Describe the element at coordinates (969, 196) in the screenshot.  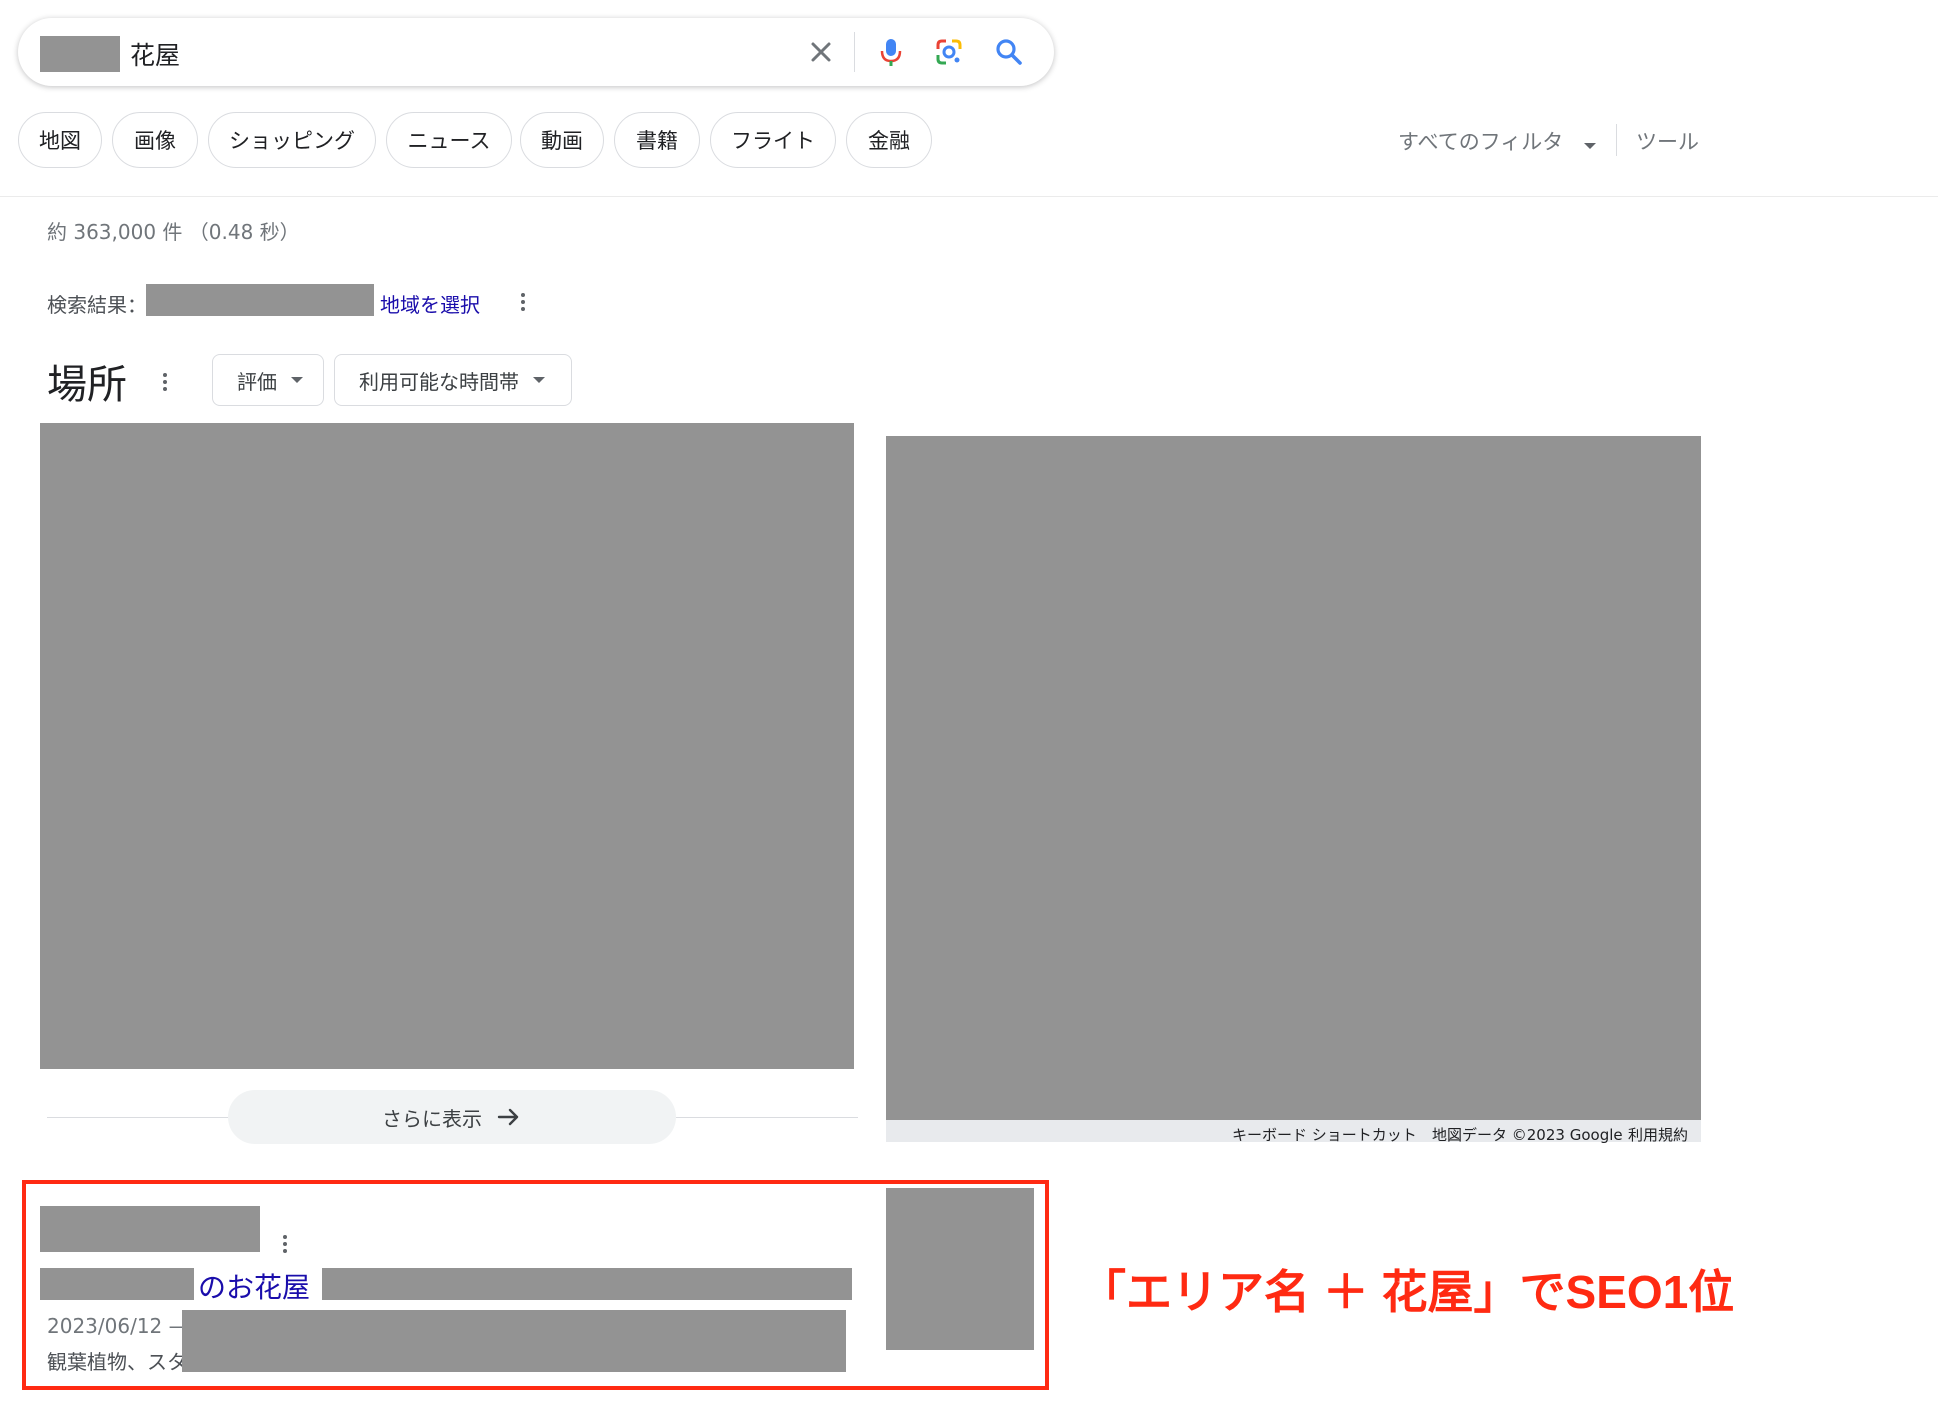
I see `header-divider` at that location.